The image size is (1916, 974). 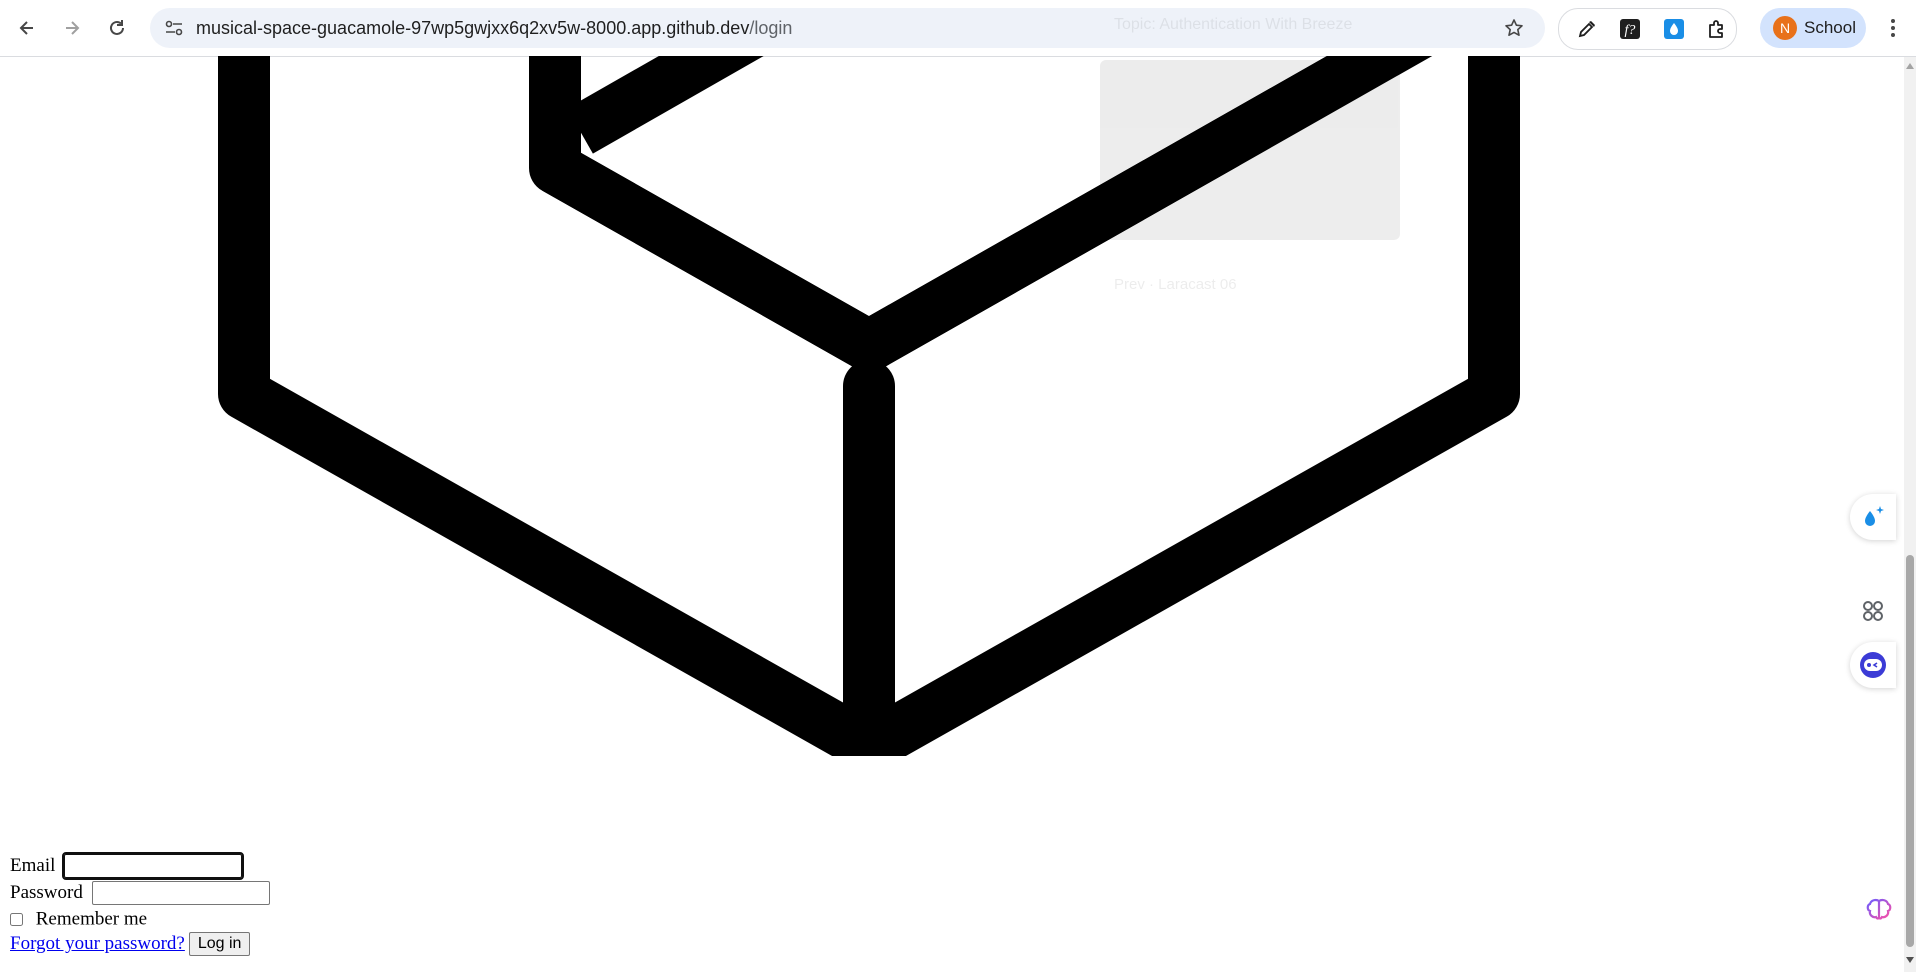 I want to click on remember-row: Remember me, so click(x=78, y=919).